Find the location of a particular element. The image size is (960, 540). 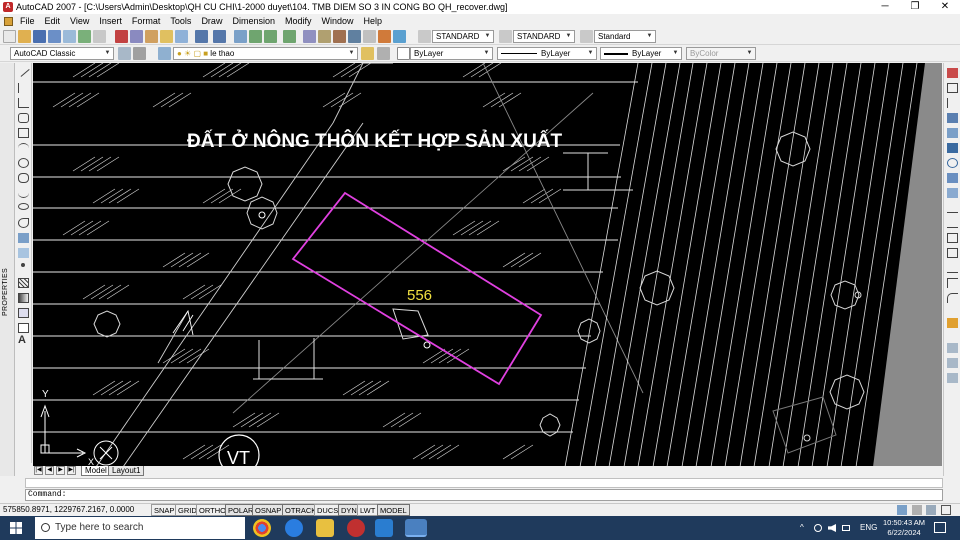

circle-icon is located at coordinates (23, 163).